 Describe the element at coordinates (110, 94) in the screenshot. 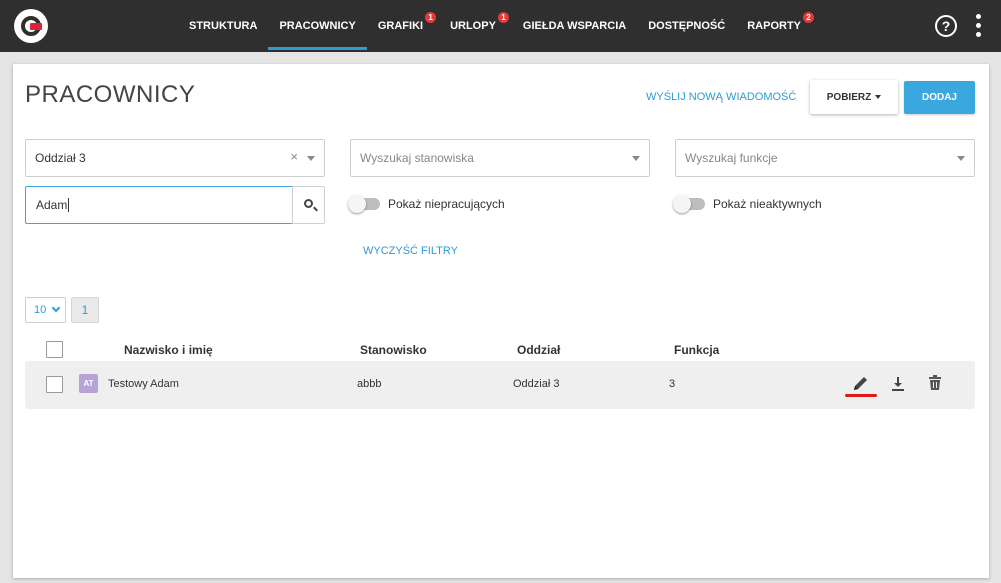

I see `page-title: PRACOWNICY` at that location.